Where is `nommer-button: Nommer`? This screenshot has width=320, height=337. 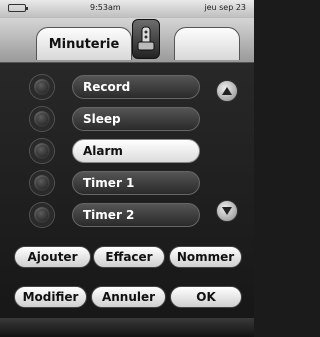
nommer-button: Nommer is located at coordinates (205, 257).